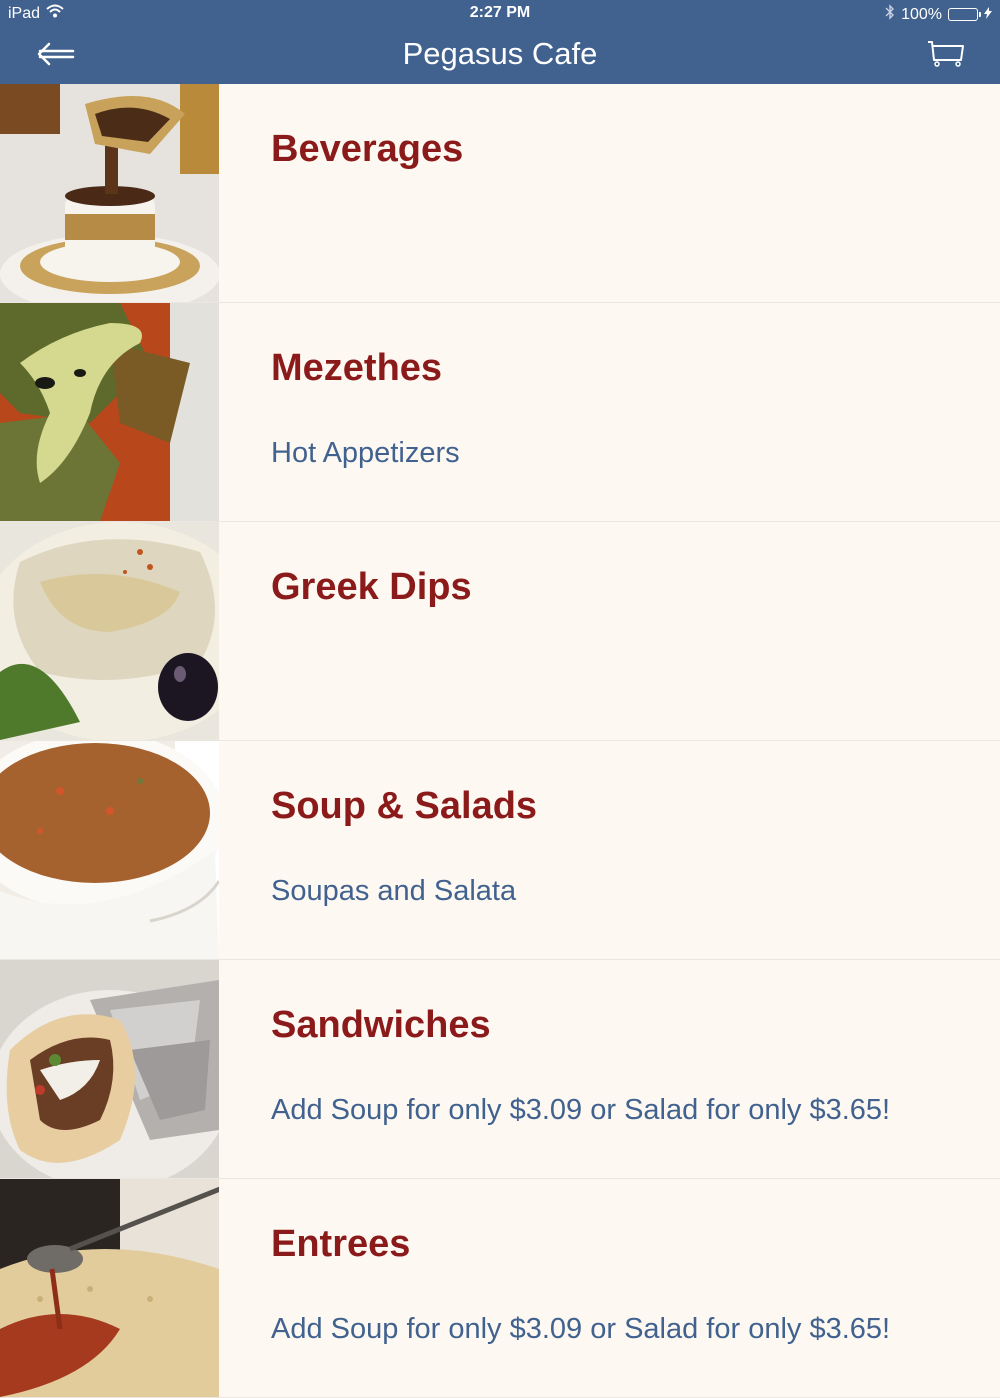  I want to click on battery-percent: 100%, so click(921, 14).